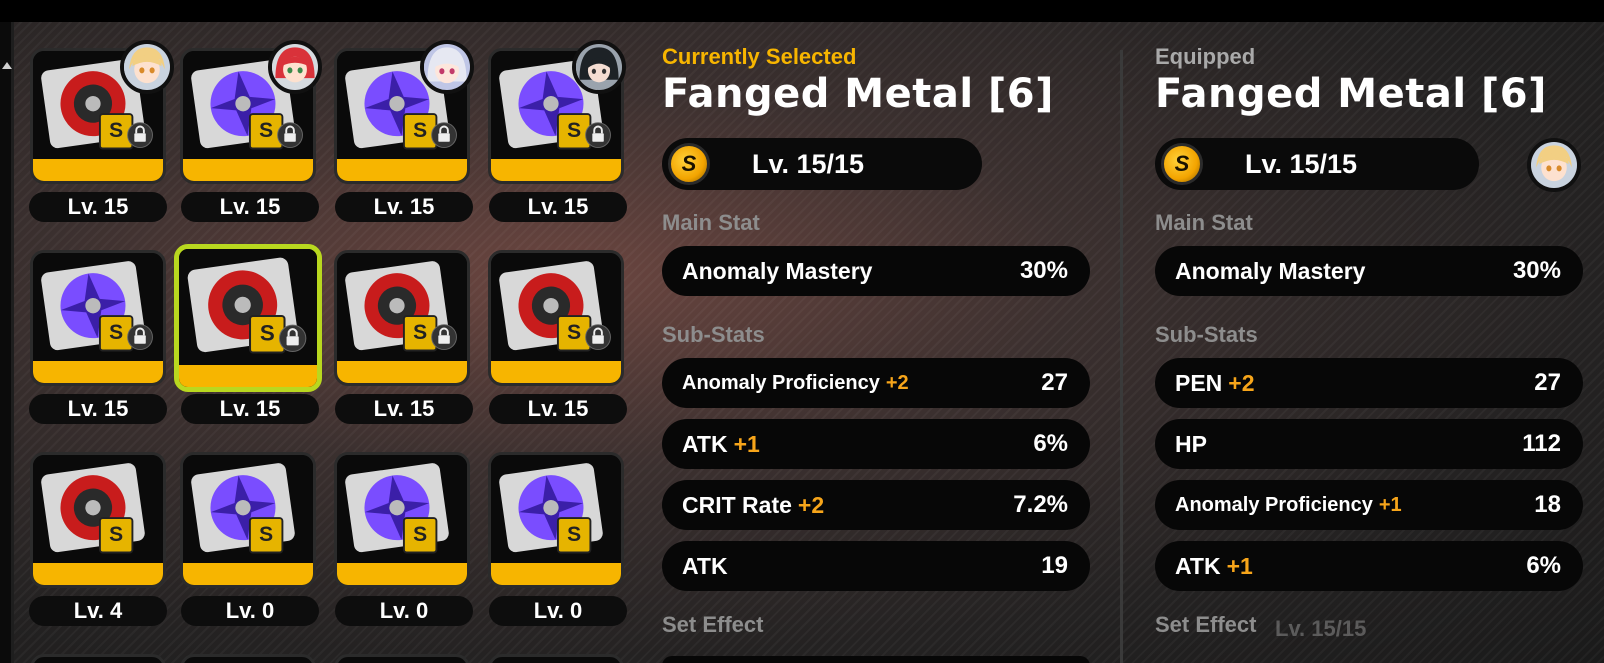 The width and height of the screenshot is (1604, 663). Describe the element at coordinates (7, 65) in the screenshot. I see `scroll-up-arrow-icon` at that location.